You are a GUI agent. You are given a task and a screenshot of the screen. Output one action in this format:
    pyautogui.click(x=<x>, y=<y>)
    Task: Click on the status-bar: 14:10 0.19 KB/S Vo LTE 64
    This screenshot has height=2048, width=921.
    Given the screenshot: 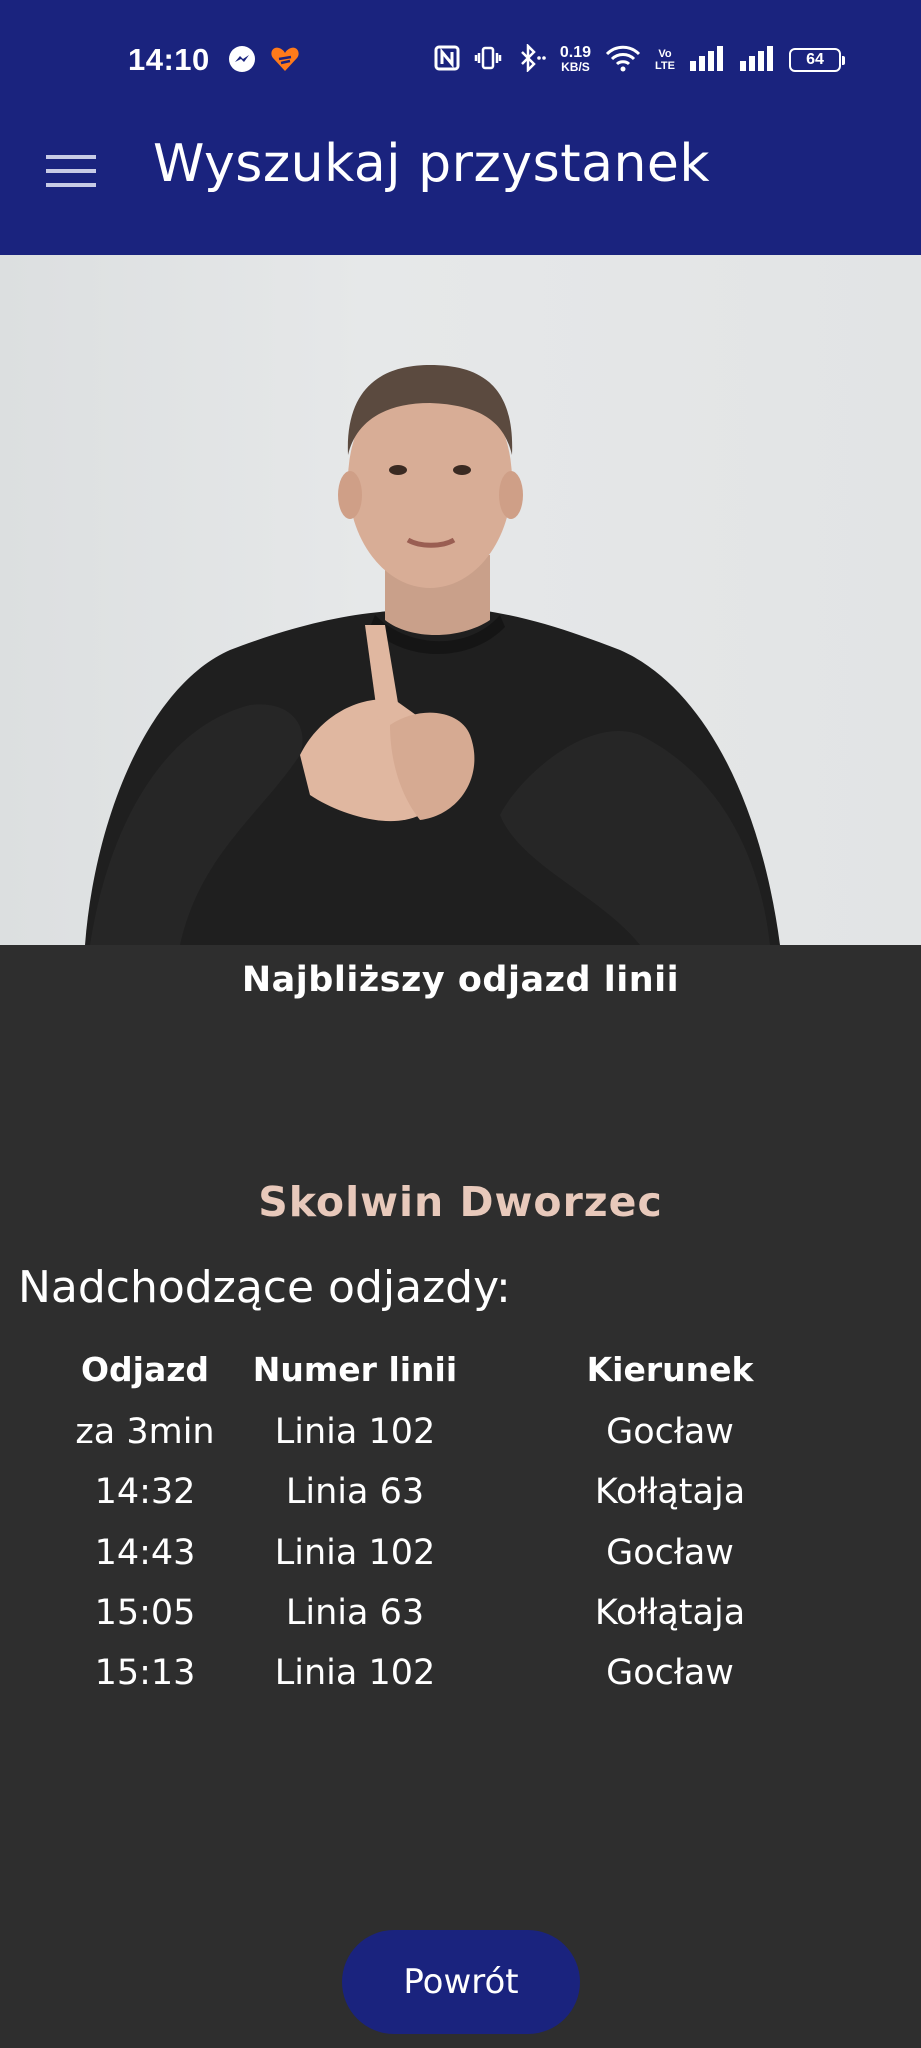 What is the action you would take?
    pyautogui.click(x=460, y=60)
    